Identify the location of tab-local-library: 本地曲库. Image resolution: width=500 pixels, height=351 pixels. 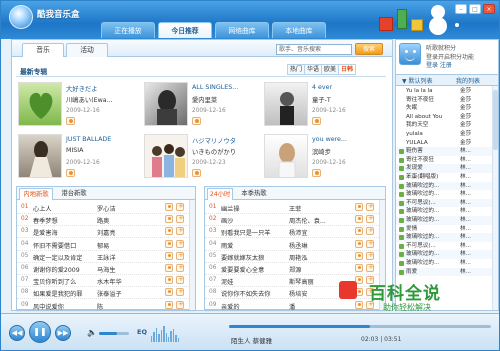
(299, 30).